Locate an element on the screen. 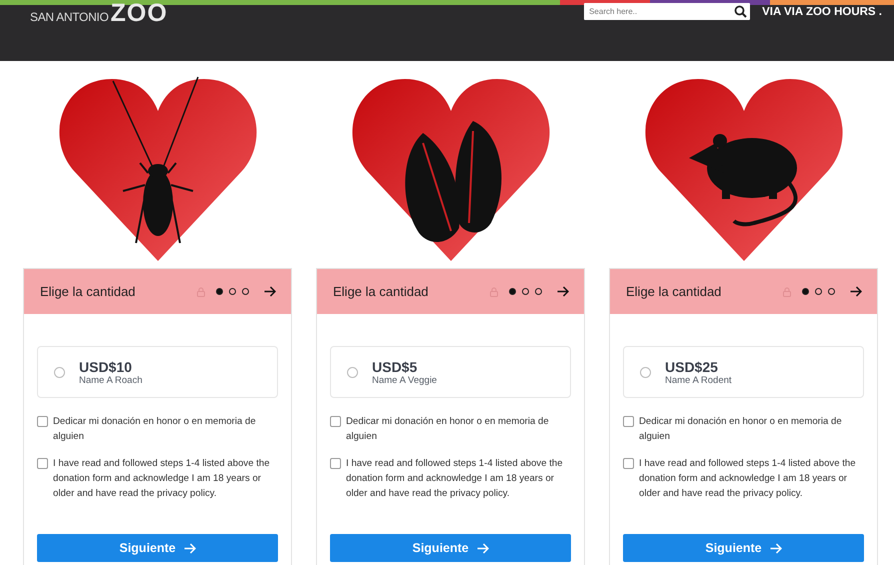  logo-text: SAN ANTONIO is located at coordinates (69, 17).